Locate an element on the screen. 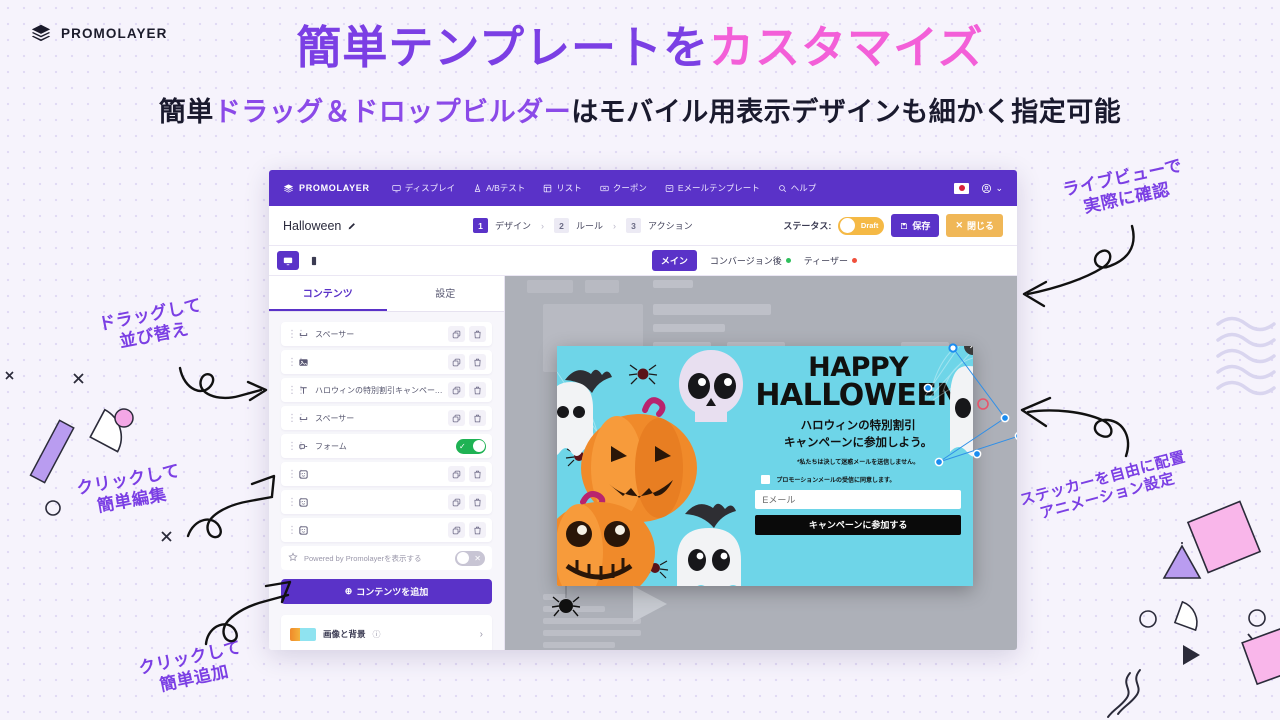  step-indicator: 1 デザイン › 2 ルール › 3 アクション is located at coordinates (583, 225).